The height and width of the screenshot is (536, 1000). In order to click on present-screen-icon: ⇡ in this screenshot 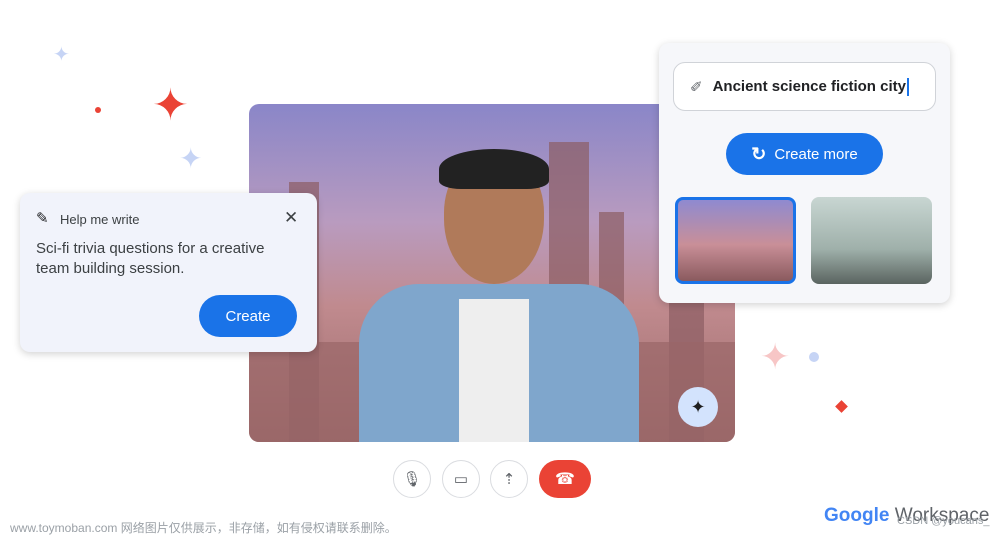, I will do `click(509, 479)`.